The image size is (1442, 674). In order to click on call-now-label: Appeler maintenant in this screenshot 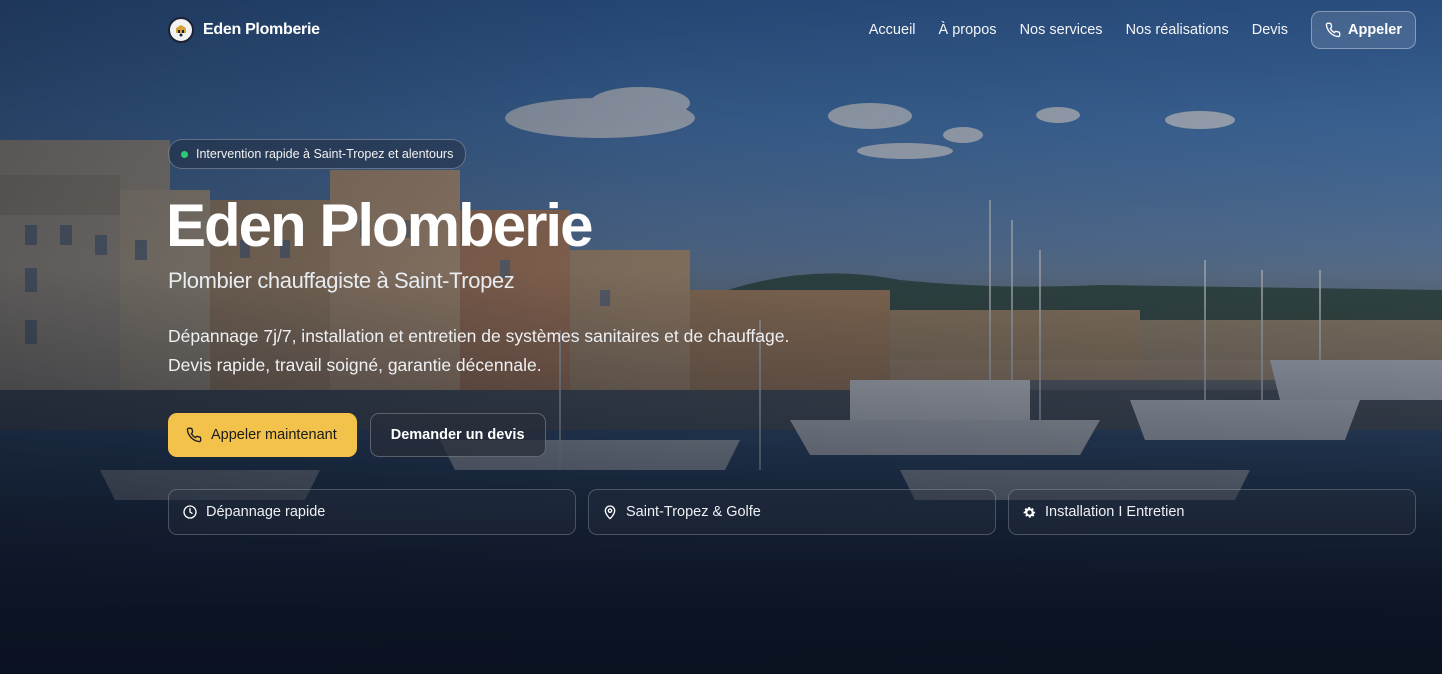, I will do `click(274, 435)`.